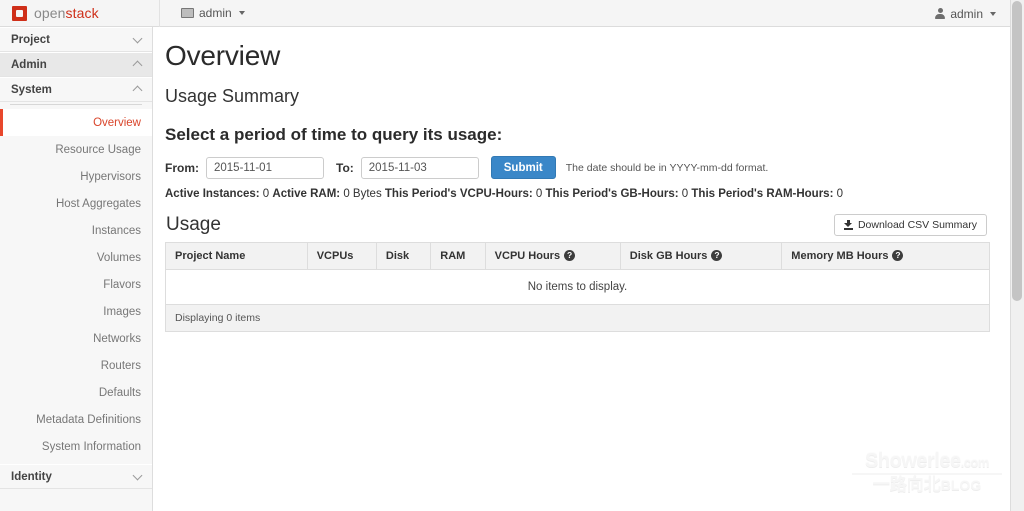 Image resolution: width=1024 pixels, height=511 pixels. What do you see at coordinates (762, 194) in the screenshot?
I see `stat-label: This Period's RAM-Hours:` at bounding box center [762, 194].